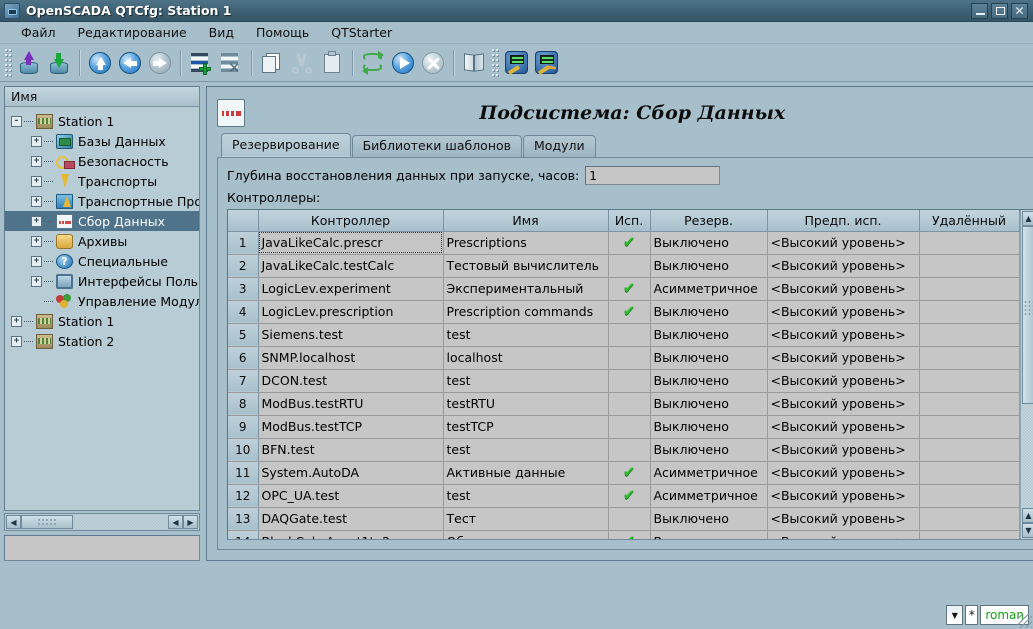 This screenshot has width=1033, height=629. I want to click on row-number: 3, so click(243, 289).